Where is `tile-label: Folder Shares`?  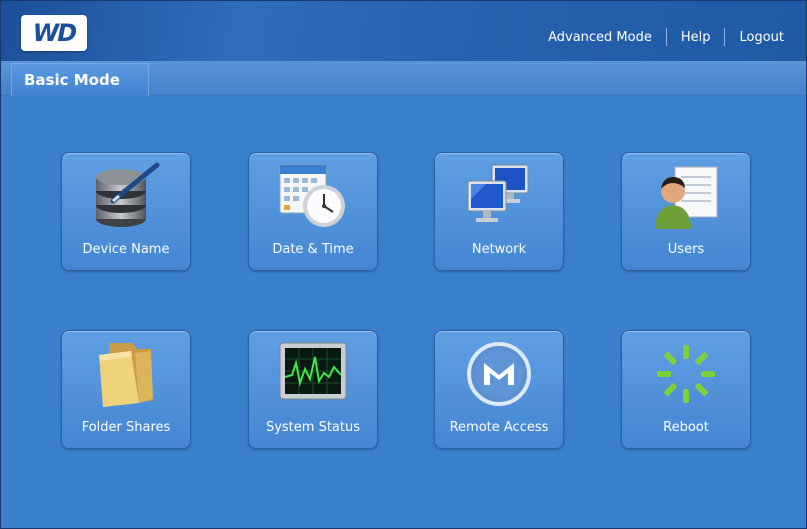
tile-label: Folder Shares is located at coordinates (126, 427).